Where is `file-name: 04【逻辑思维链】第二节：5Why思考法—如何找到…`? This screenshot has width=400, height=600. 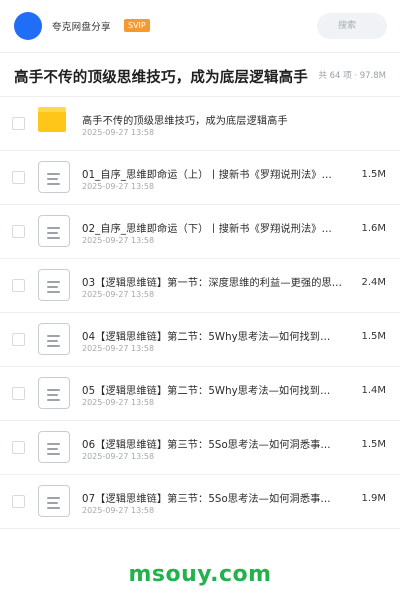
file-name: 04【逻辑思维链】第二节：5Why思考法—如何找到… is located at coordinates (206, 337).